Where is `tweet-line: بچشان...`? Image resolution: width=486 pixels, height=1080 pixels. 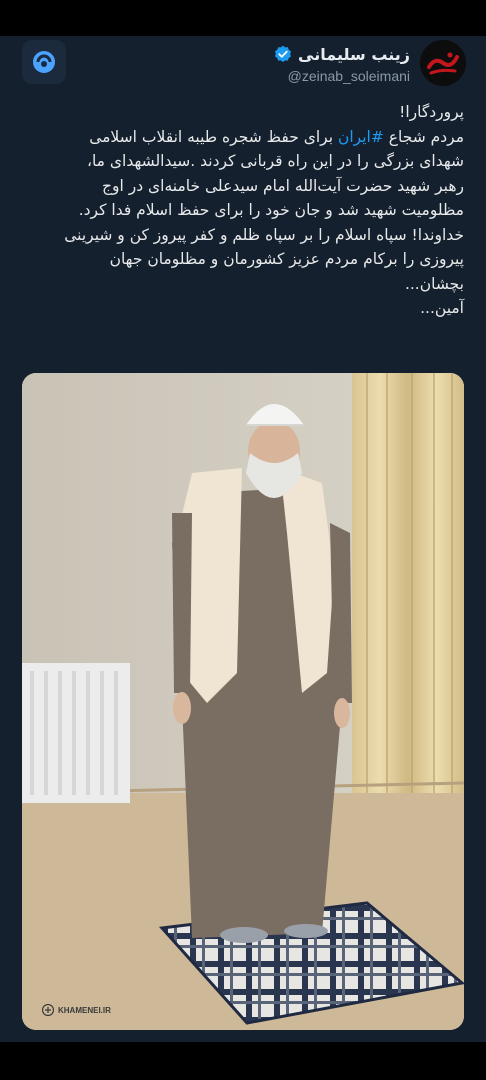 tweet-line: بچشان... is located at coordinates (434, 283).